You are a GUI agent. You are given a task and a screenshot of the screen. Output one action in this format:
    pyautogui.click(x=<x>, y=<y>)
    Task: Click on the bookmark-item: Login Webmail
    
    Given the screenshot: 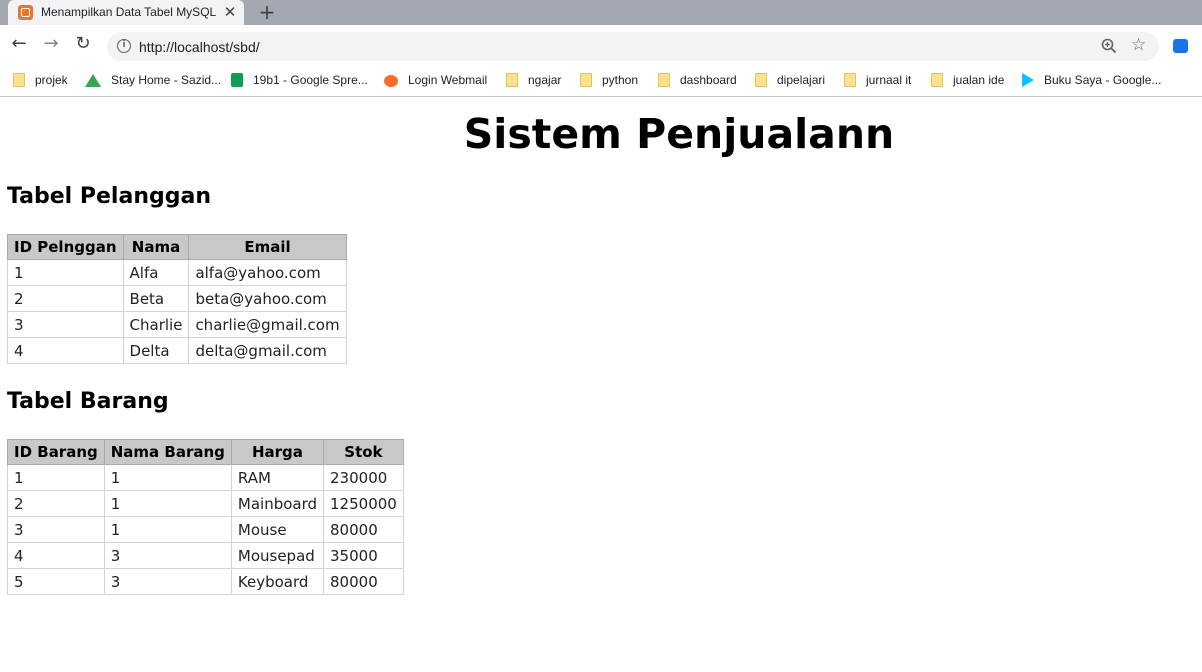 What is the action you would take?
    pyautogui.click(x=435, y=81)
    